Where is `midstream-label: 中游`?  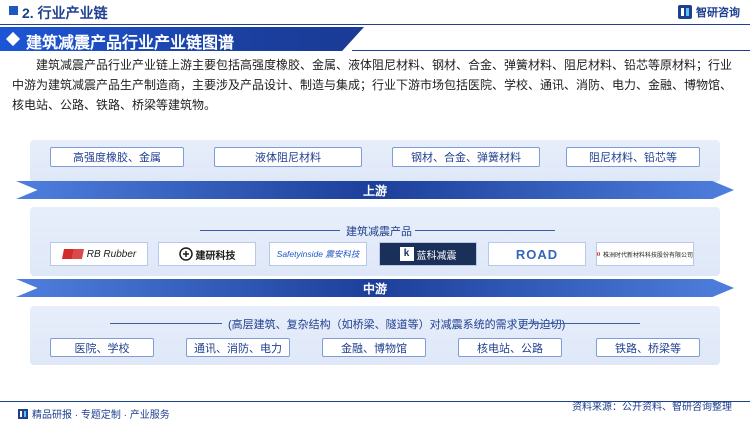 midstream-label: 中游 is located at coordinates (374, 289).